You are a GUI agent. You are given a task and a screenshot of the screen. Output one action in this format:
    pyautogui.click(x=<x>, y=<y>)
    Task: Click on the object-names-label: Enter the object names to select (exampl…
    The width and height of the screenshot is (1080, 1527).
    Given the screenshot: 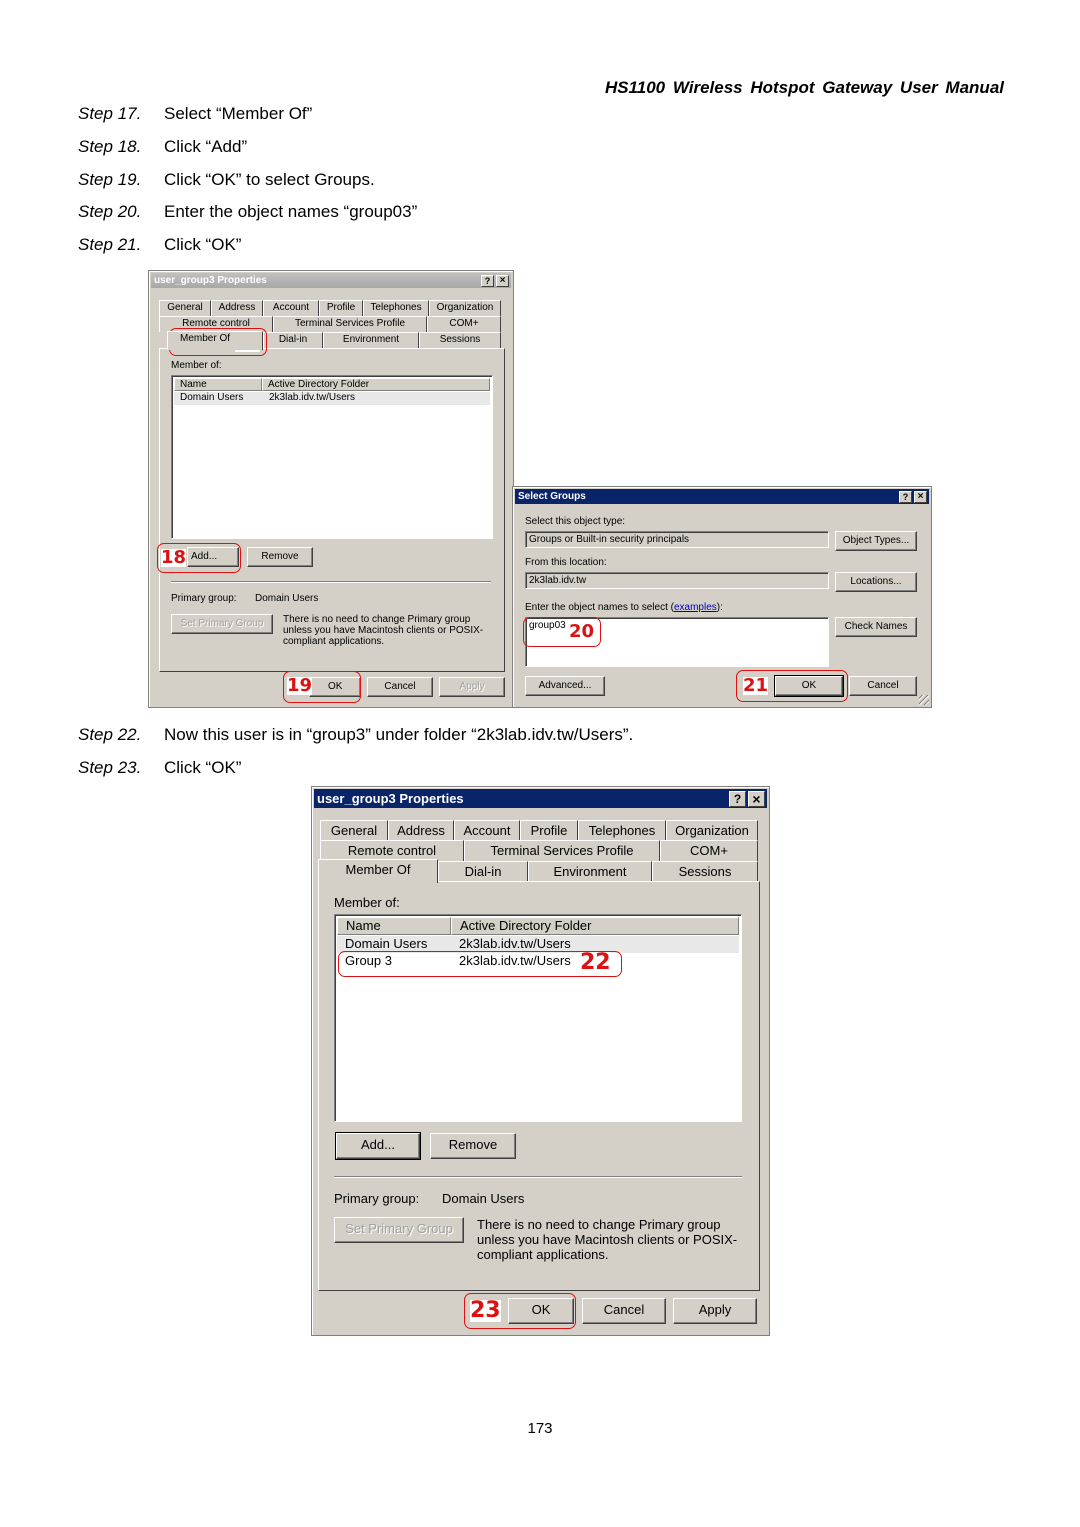 What is the action you would take?
    pyautogui.click(x=624, y=607)
    